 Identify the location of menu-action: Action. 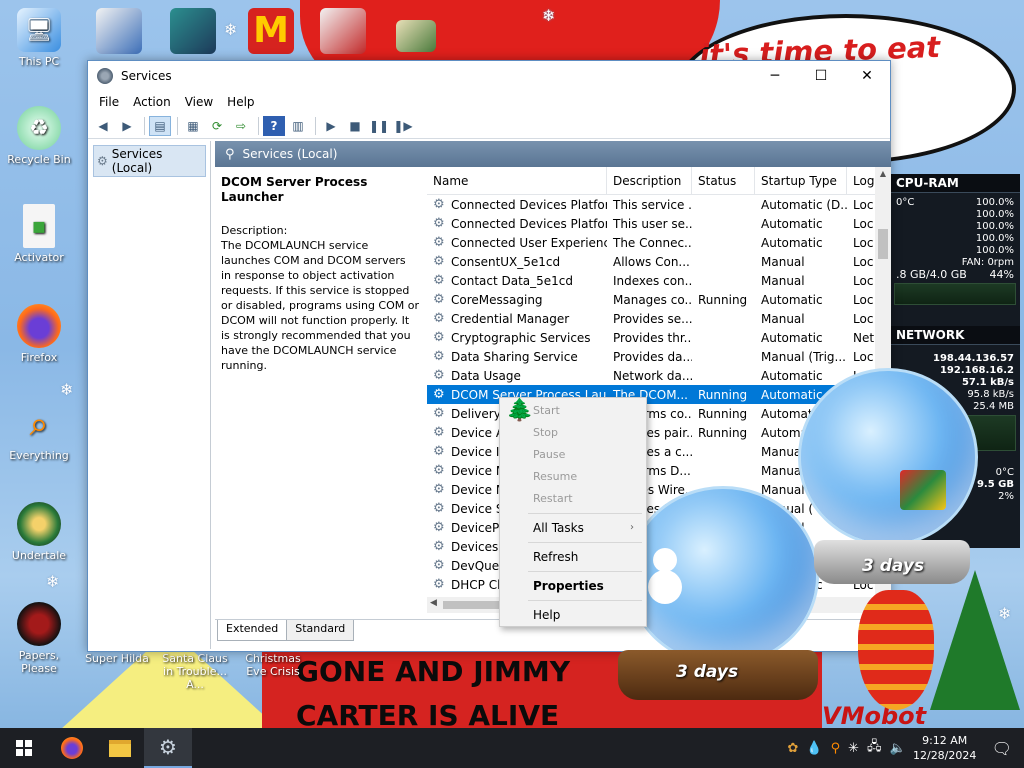
(152, 102).